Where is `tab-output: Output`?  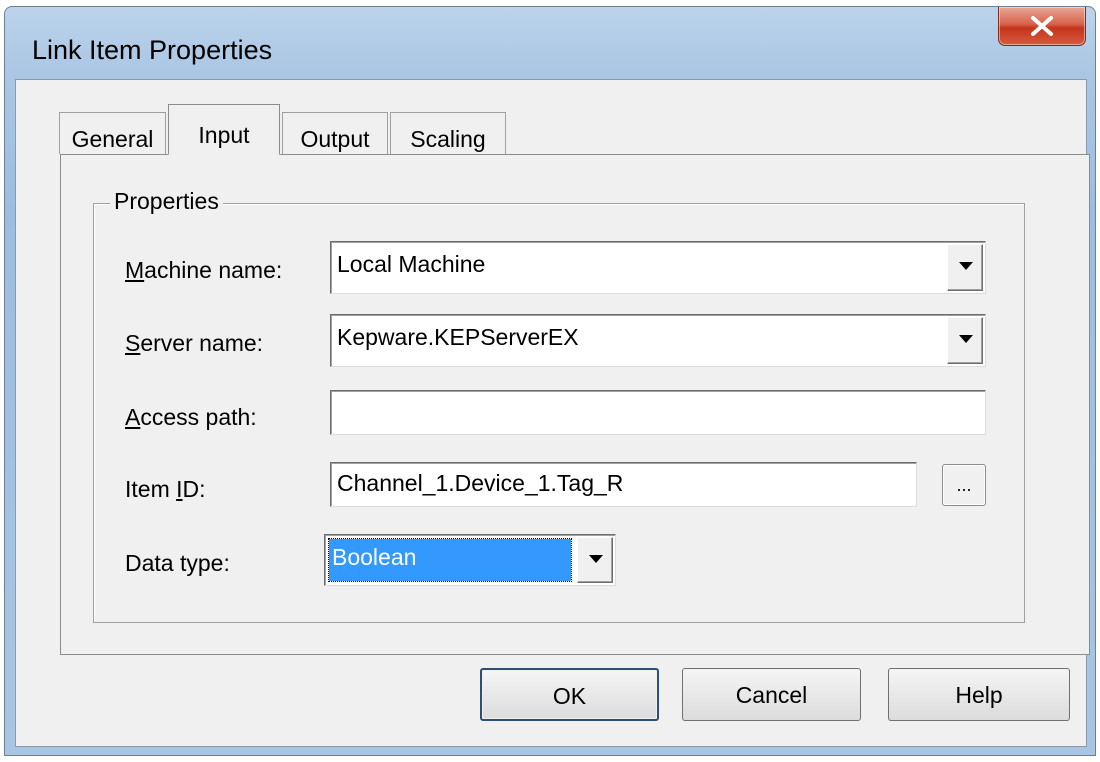
tab-output: Output is located at coordinates (335, 133).